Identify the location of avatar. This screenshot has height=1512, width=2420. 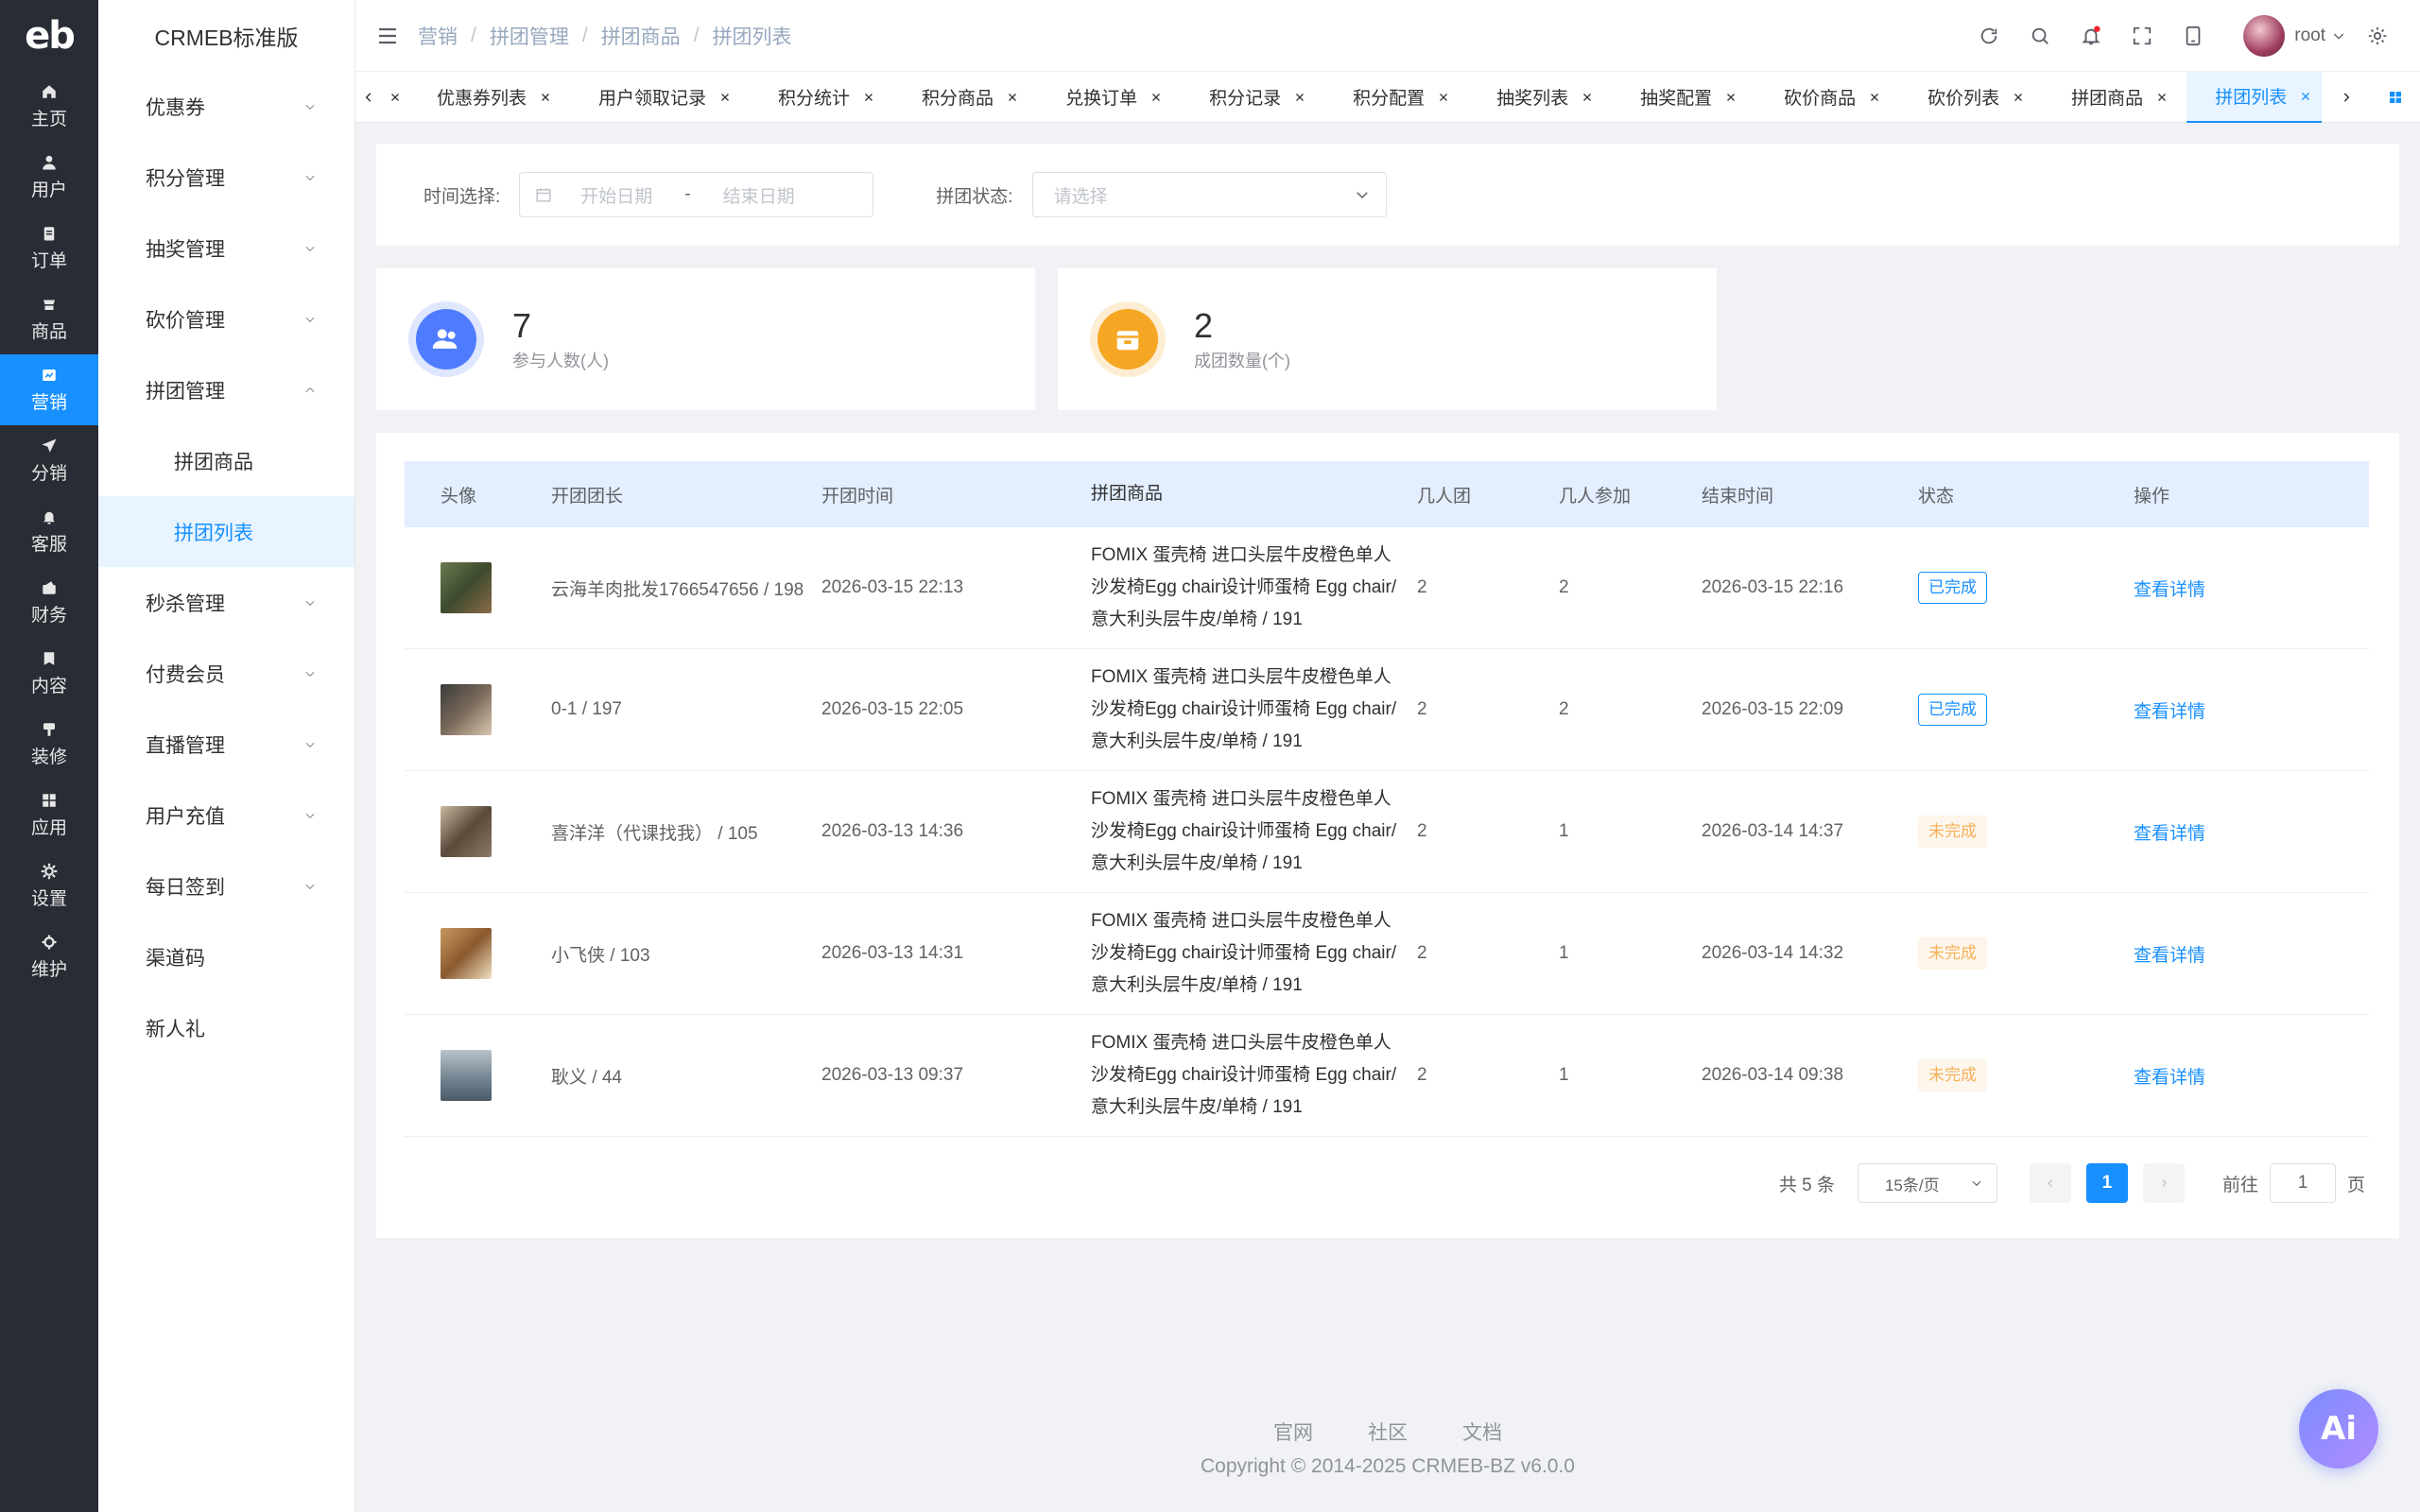
(2264, 35).